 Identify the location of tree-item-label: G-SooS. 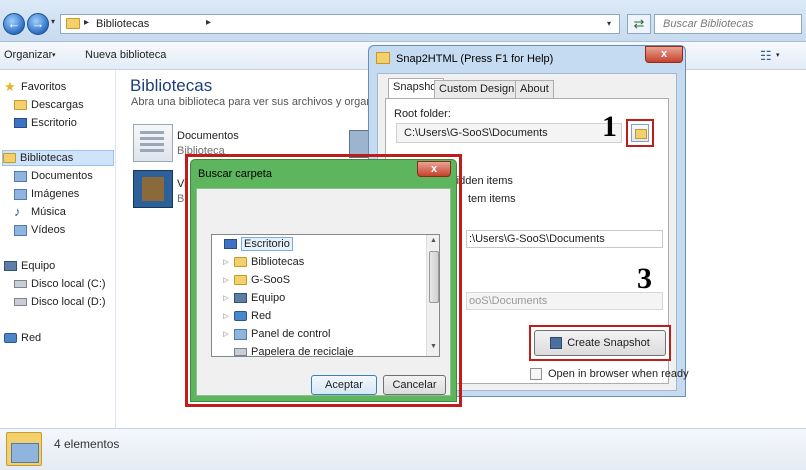
(271, 280).